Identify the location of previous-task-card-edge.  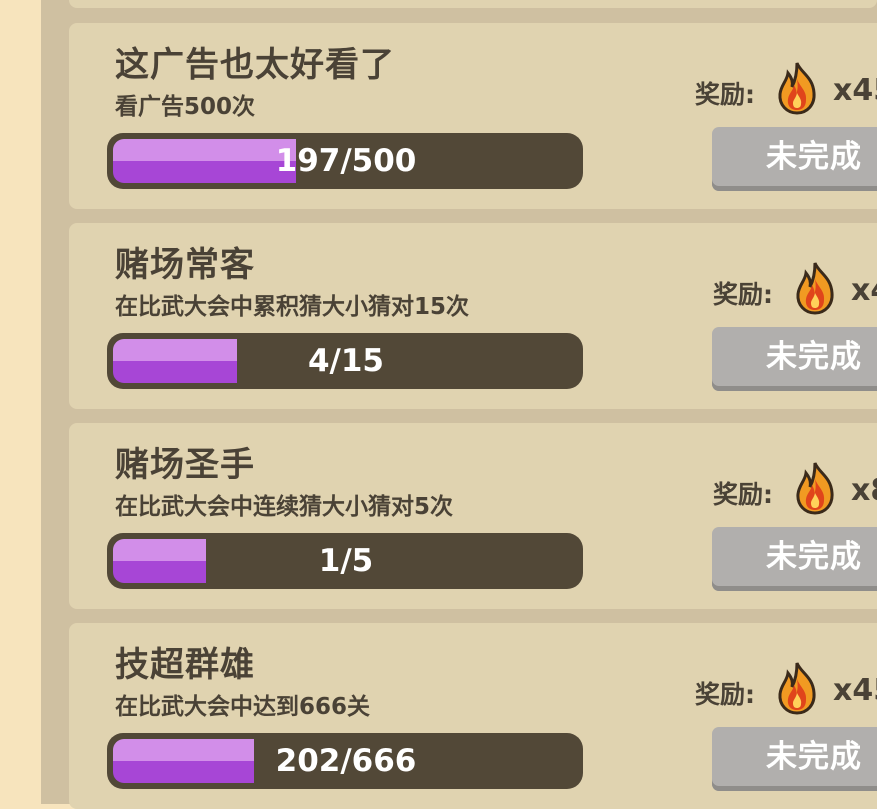
(473, 4).